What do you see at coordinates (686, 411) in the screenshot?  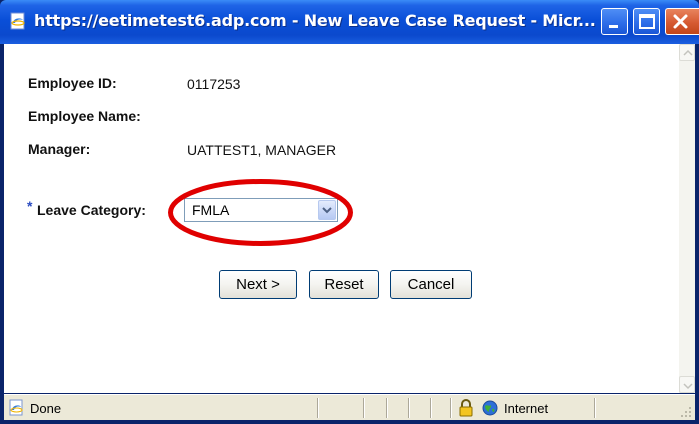 I see `resize-grip-icon` at bounding box center [686, 411].